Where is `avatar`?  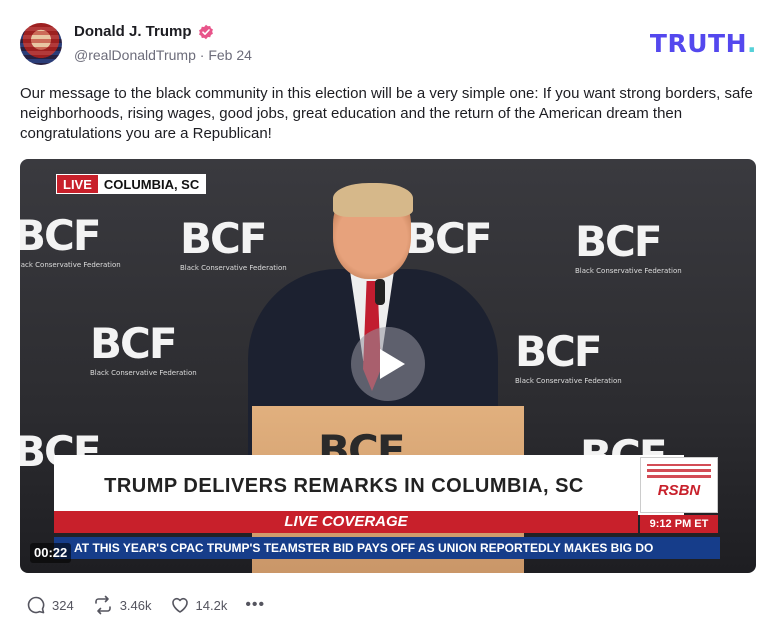
avatar is located at coordinates (41, 44).